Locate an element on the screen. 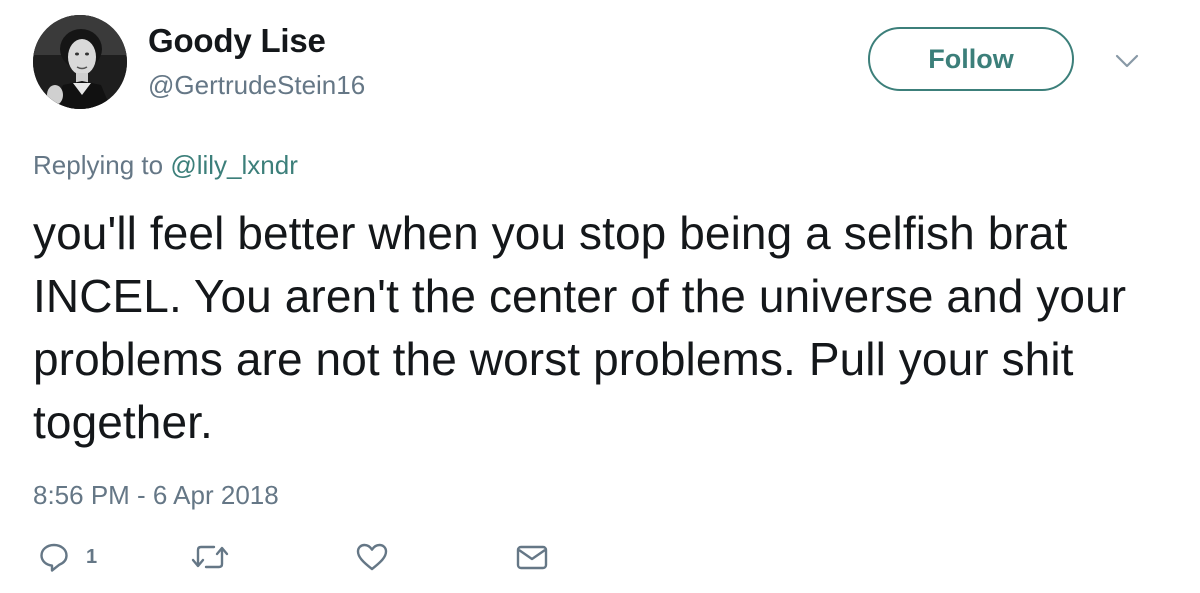 The width and height of the screenshot is (1200, 593). retweet-button is located at coordinates (210, 557).